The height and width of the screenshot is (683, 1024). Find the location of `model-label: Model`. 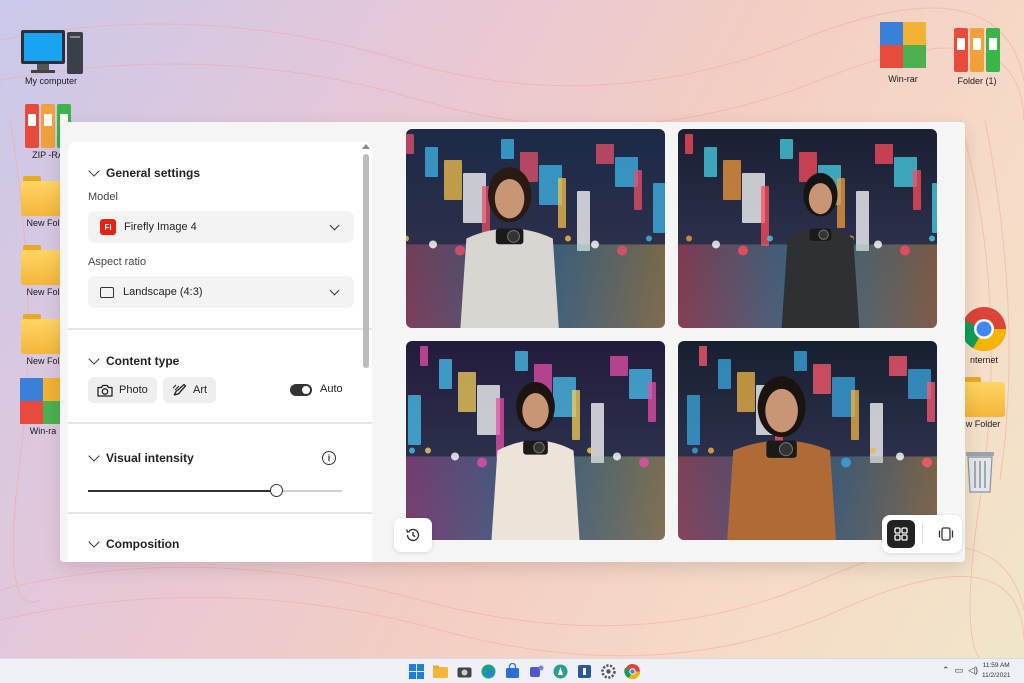

model-label: Model is located at coordinates (103, 197).